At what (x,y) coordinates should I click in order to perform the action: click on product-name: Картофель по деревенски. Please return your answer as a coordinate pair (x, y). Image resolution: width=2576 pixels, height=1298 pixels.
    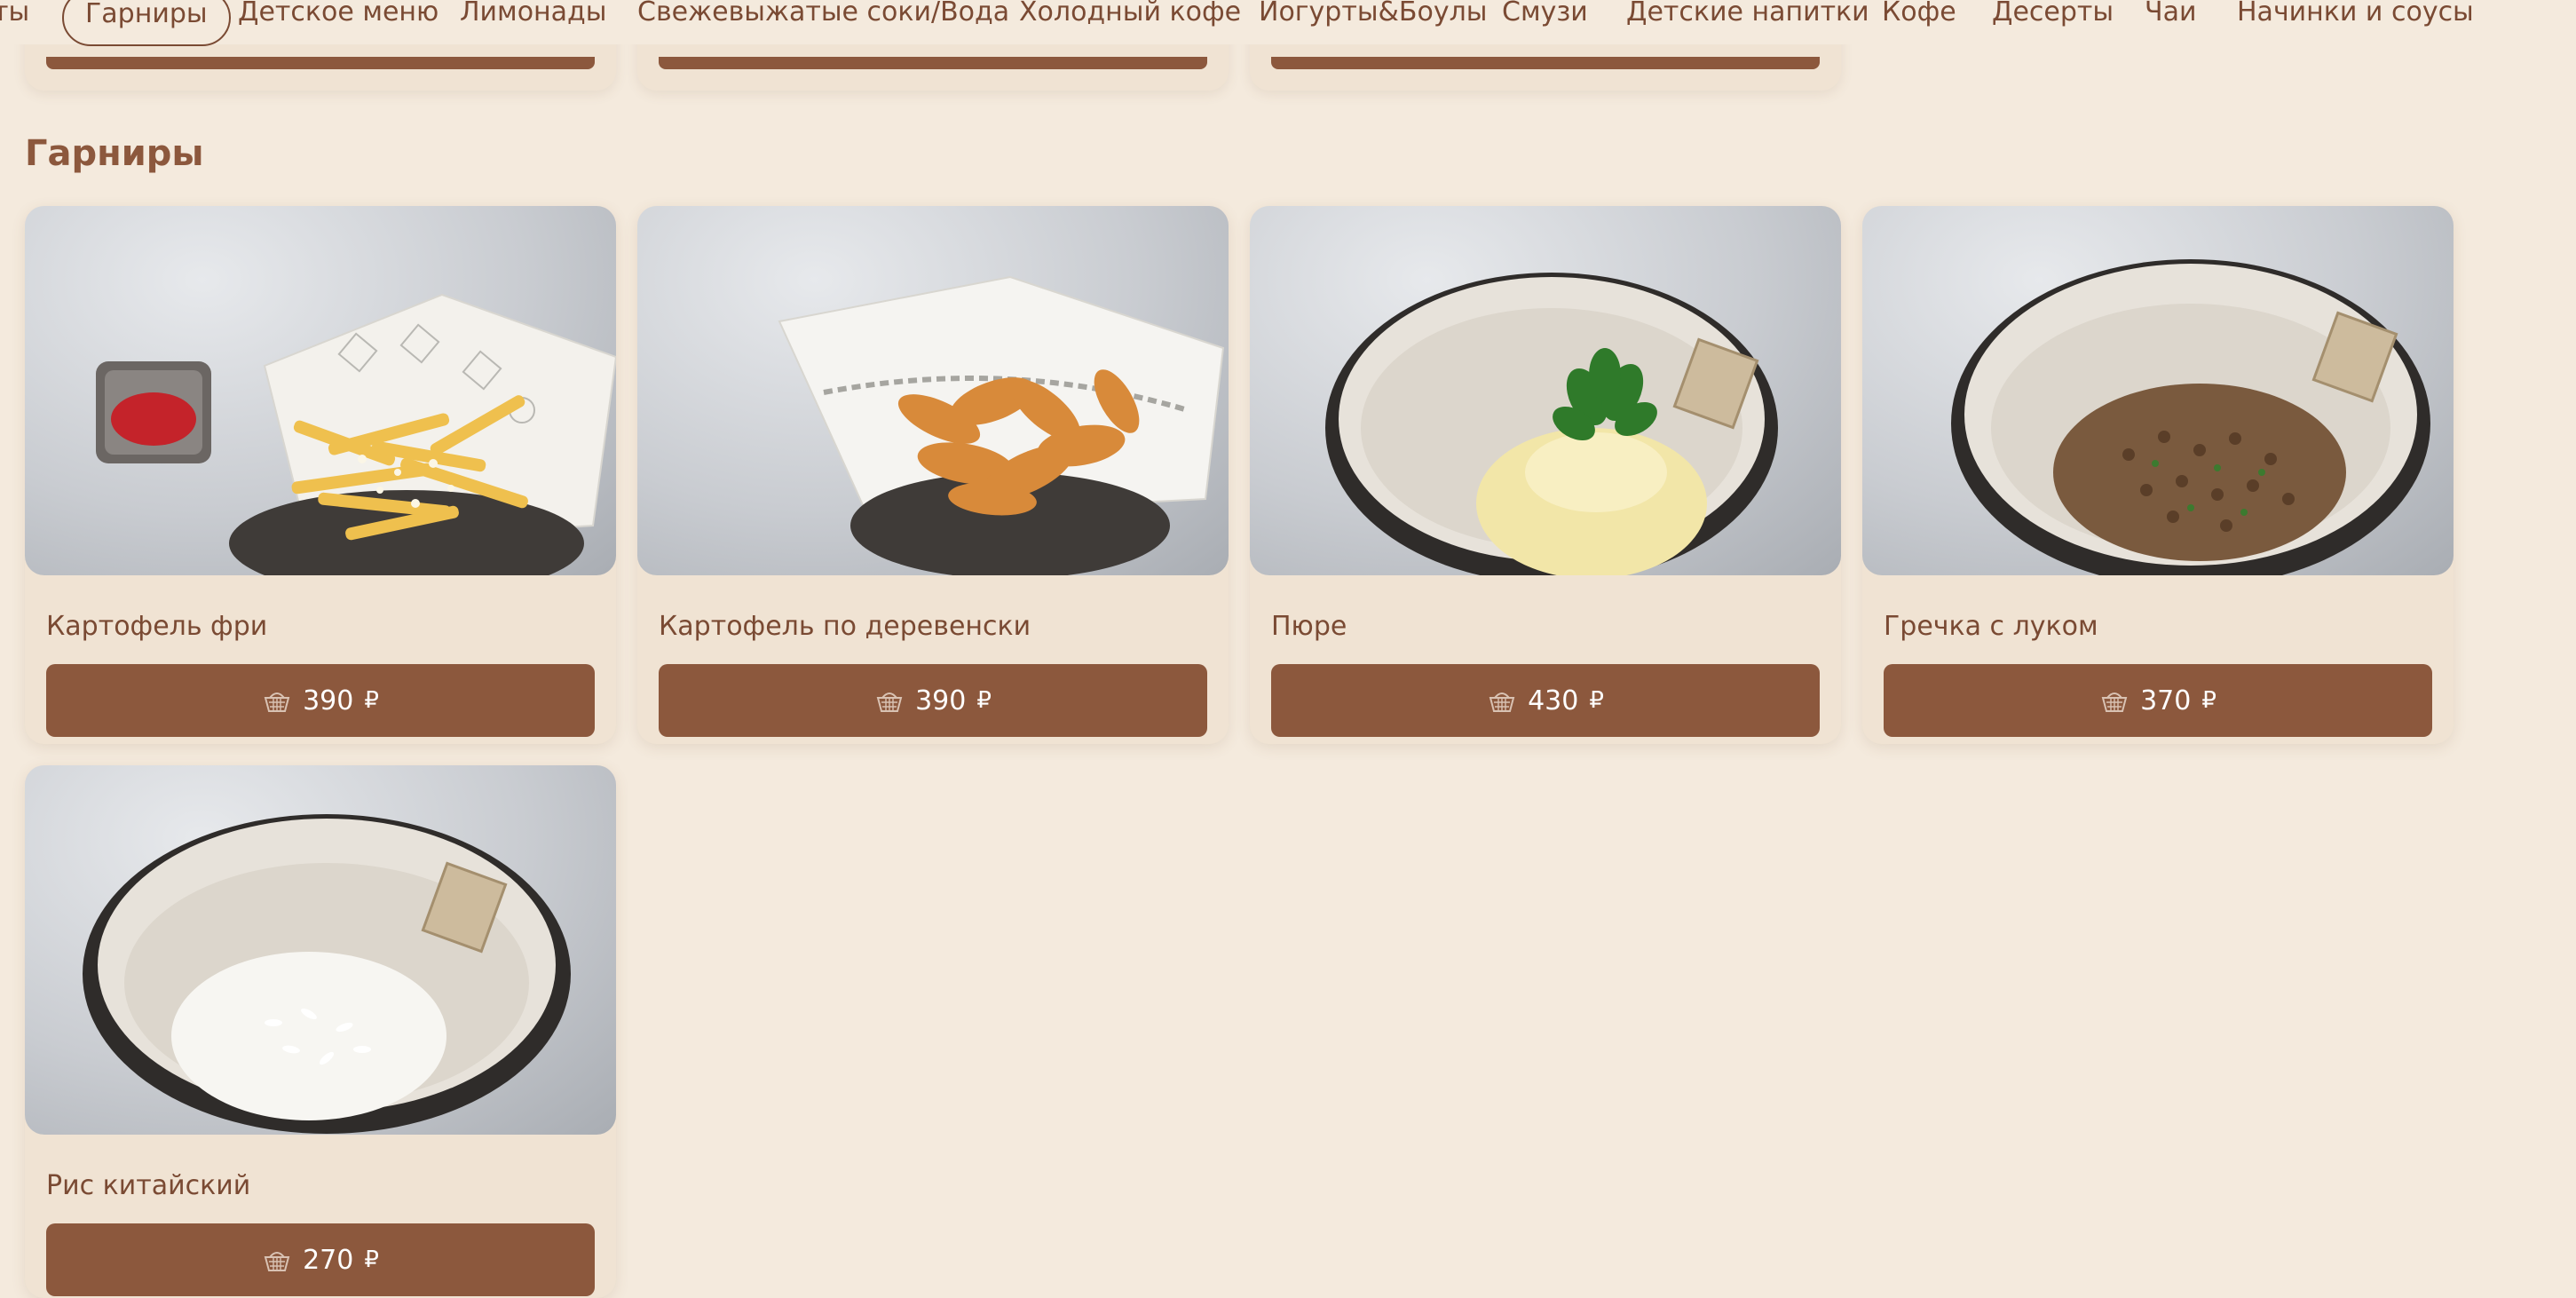
    Looking at the image, I should click on (845, 626).